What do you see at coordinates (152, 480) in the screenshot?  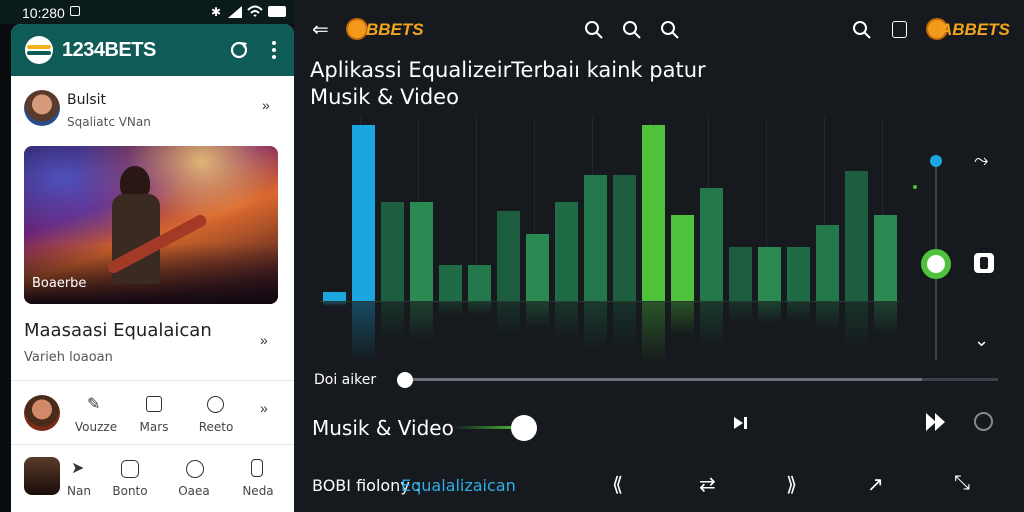 I see `bottom-nav: ➤ Nan Bonto Oaea Neda` at bounding box center [152, 480].